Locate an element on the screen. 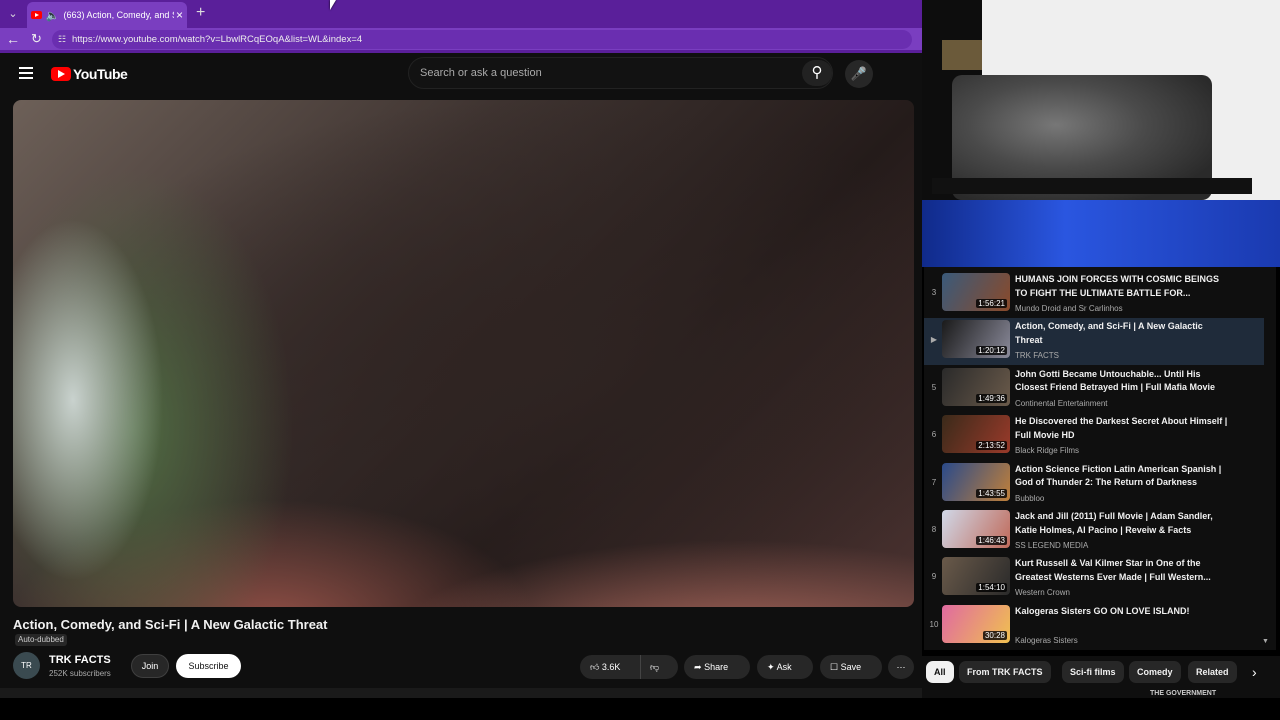 This screenshot has width=1280, height=720. scroll-down-icon: ▼ is located at coordinates (1265, 641).